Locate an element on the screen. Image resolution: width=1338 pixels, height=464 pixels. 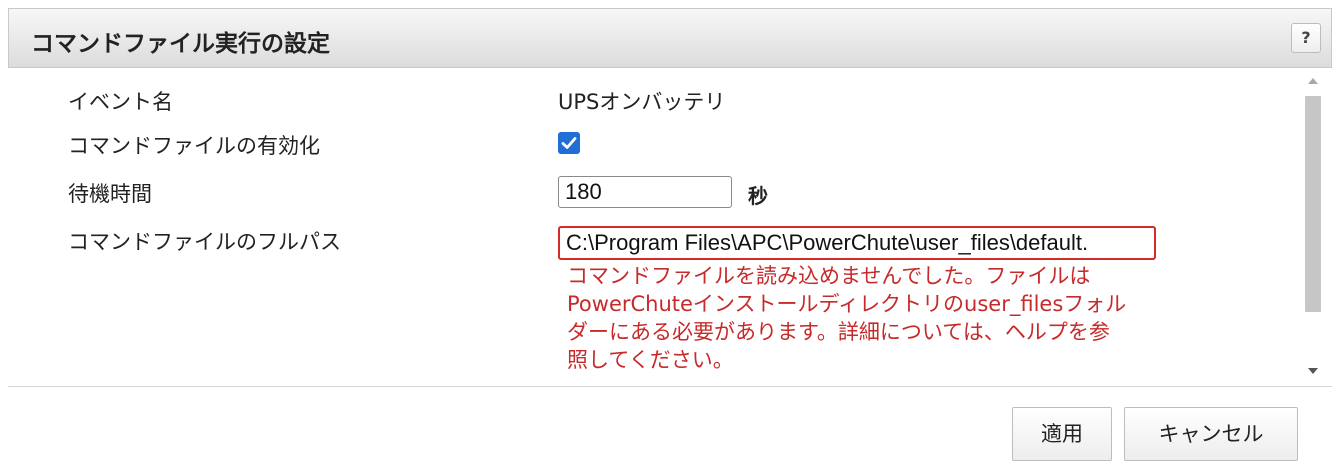
error-line: 照してください。 is located at coordinates (650, 360).